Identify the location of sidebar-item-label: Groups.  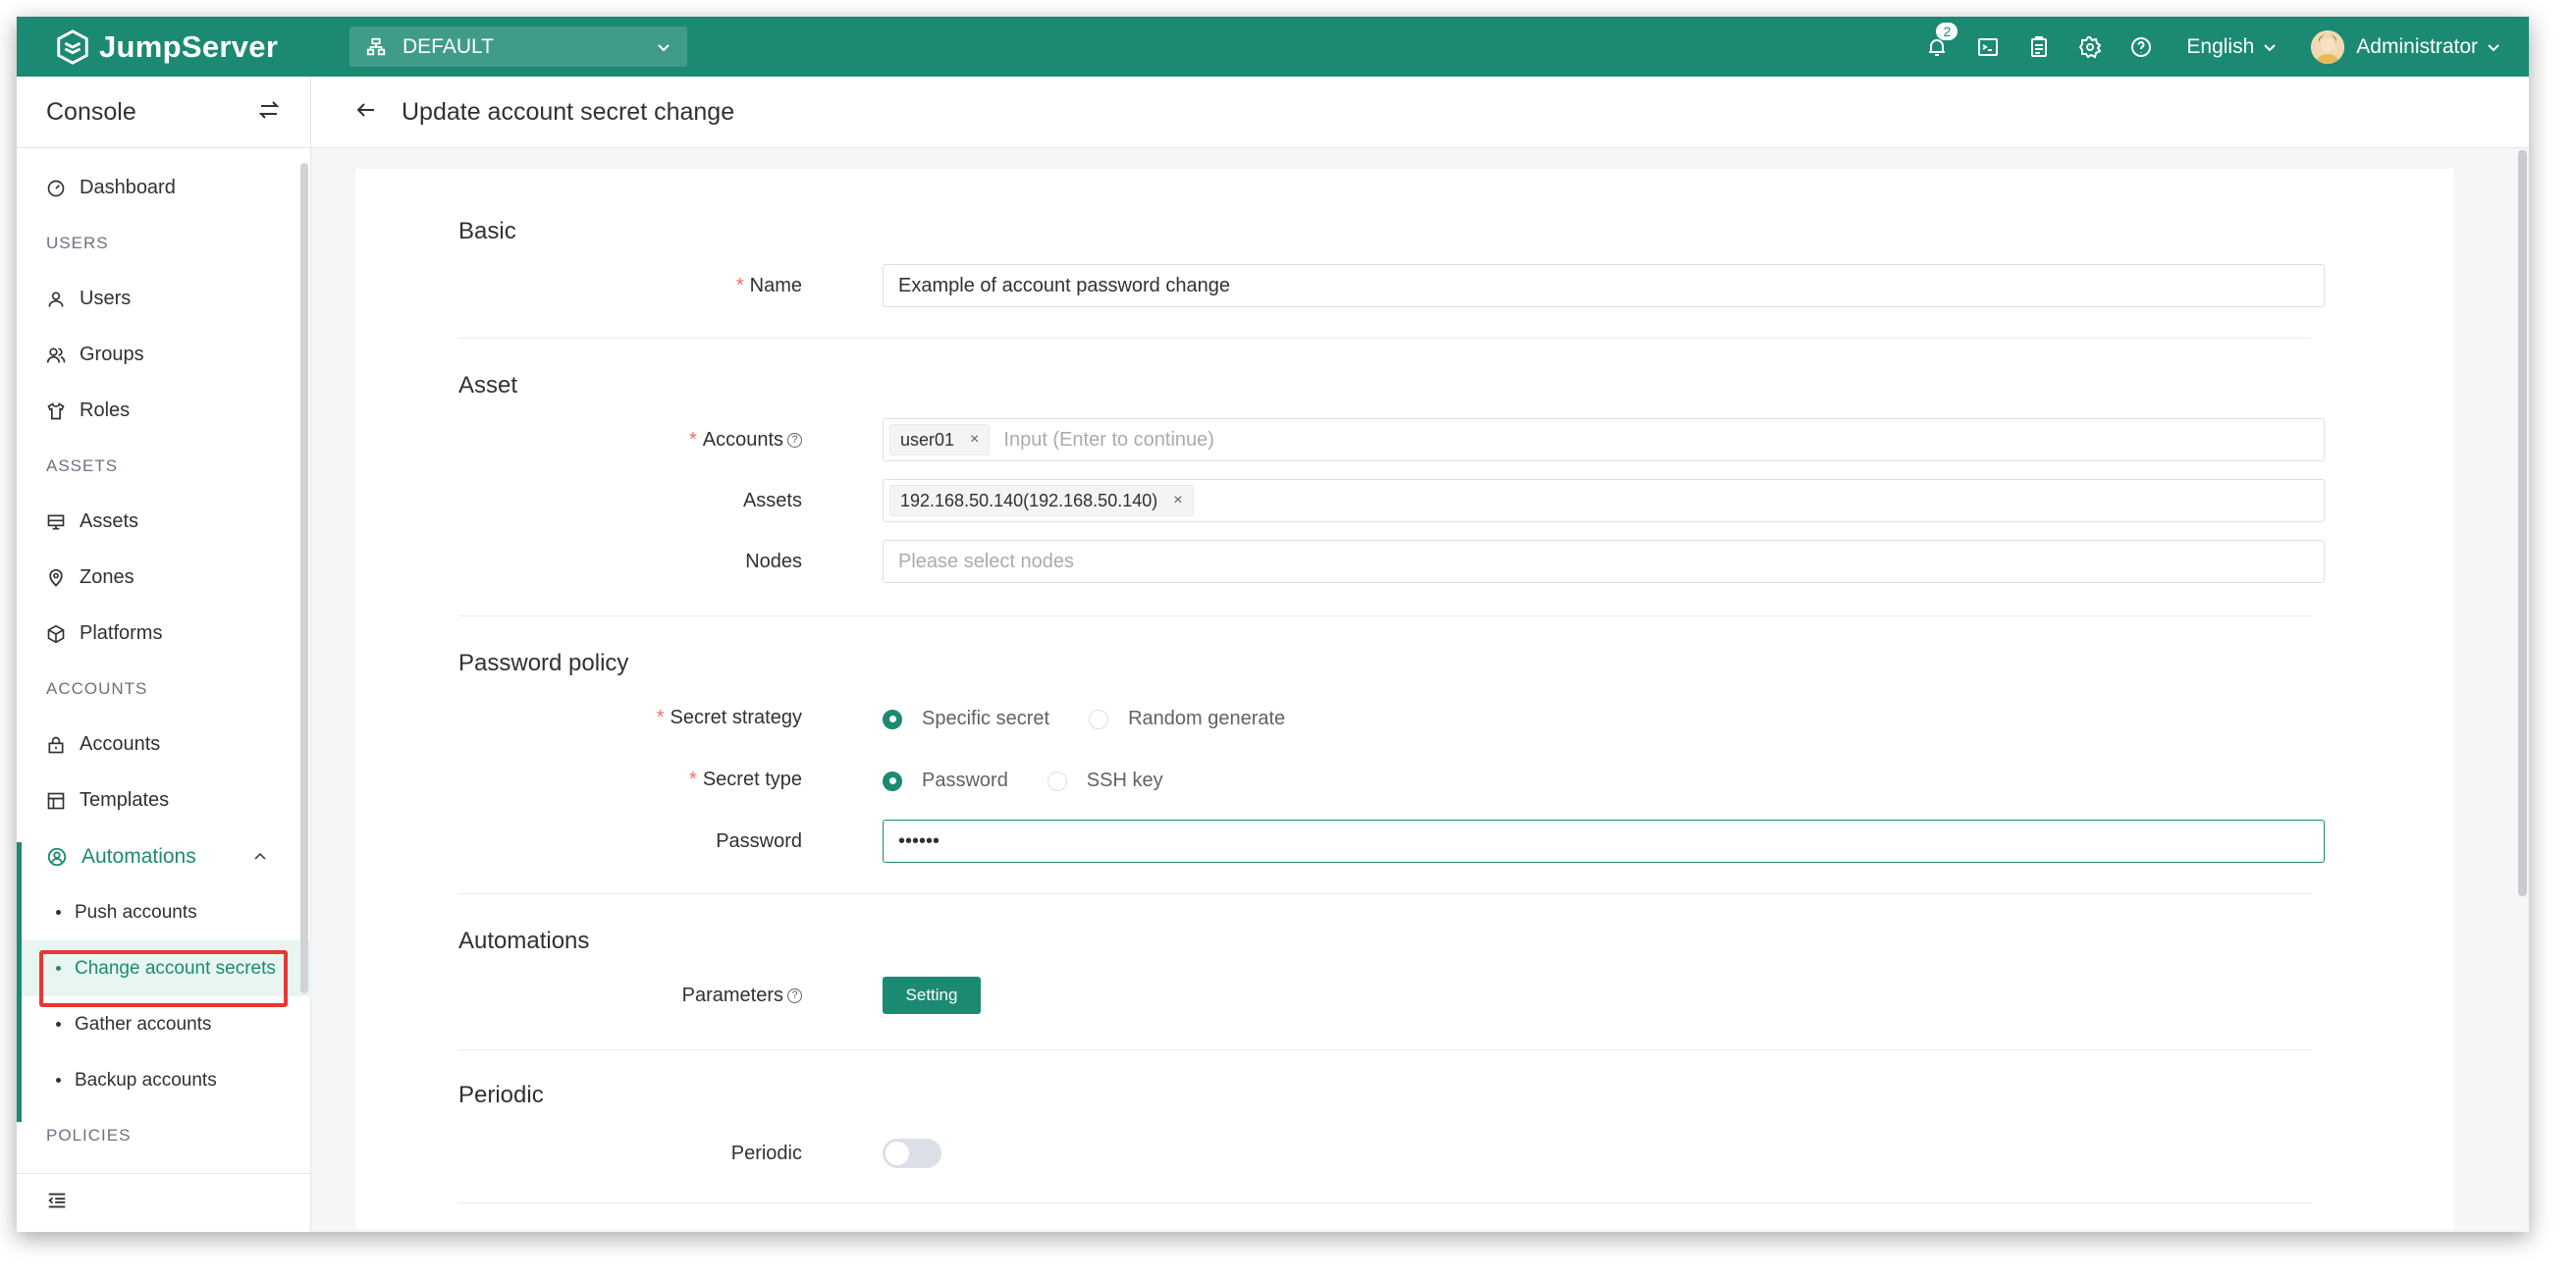
(112, 354).